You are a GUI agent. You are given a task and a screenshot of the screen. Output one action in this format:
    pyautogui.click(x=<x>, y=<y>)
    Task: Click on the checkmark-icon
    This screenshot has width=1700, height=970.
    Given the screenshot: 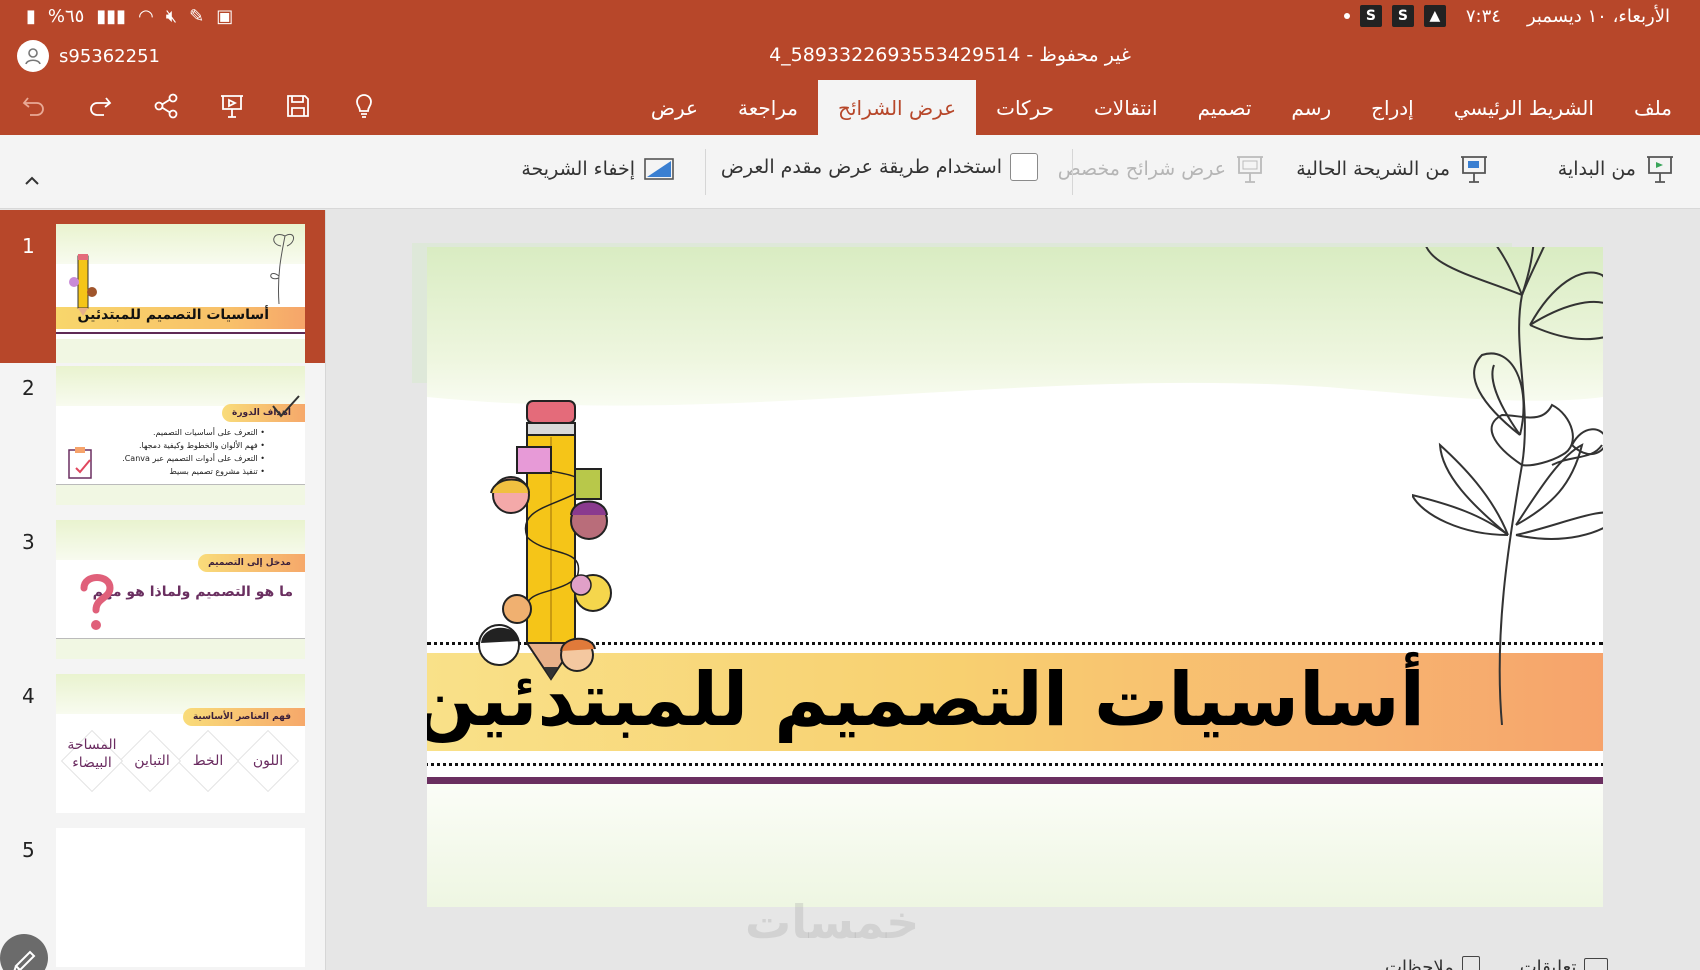 What is the action you would take?
    pyautogui.click(x=286, y=406)
    